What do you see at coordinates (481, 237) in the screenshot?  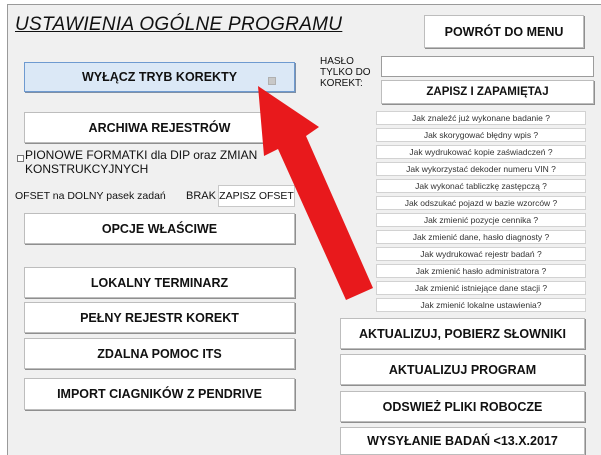 I see `help-link: Jak zmienić dane, hasło diagnosty ?` at bounding box center [481, 237].